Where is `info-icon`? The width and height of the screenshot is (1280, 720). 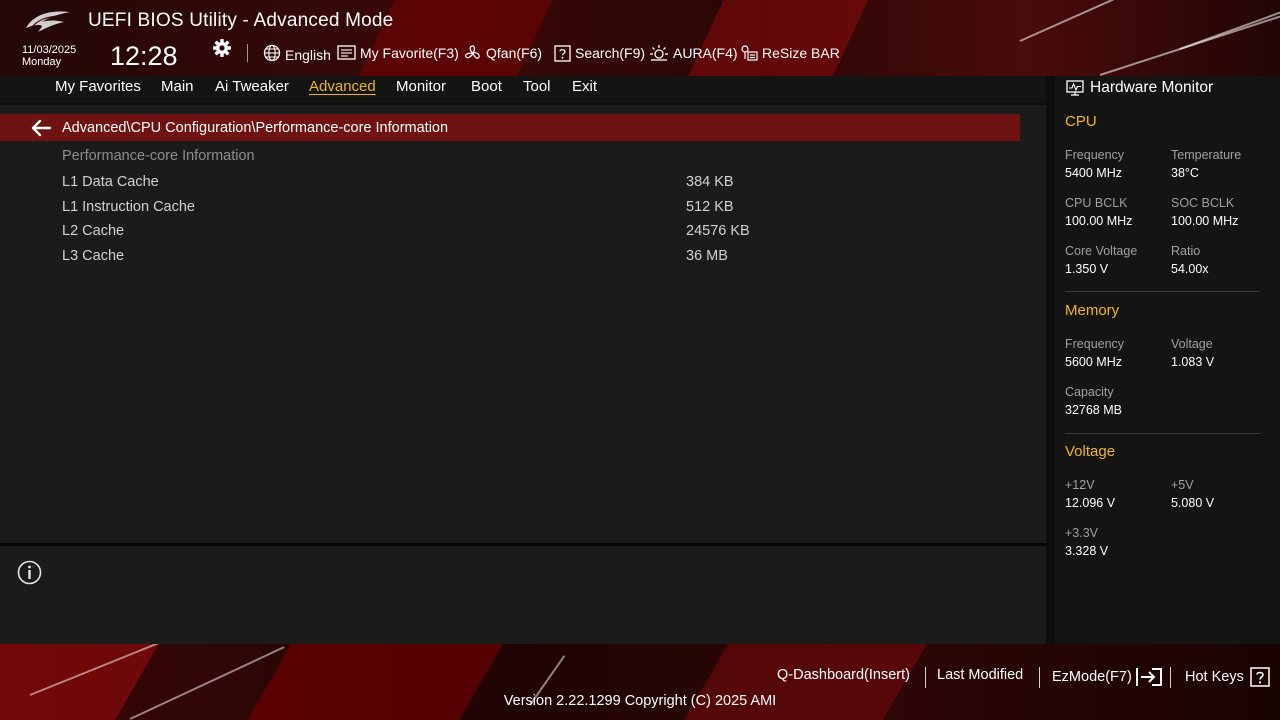
info-icon is located at coordinates (29, 572).